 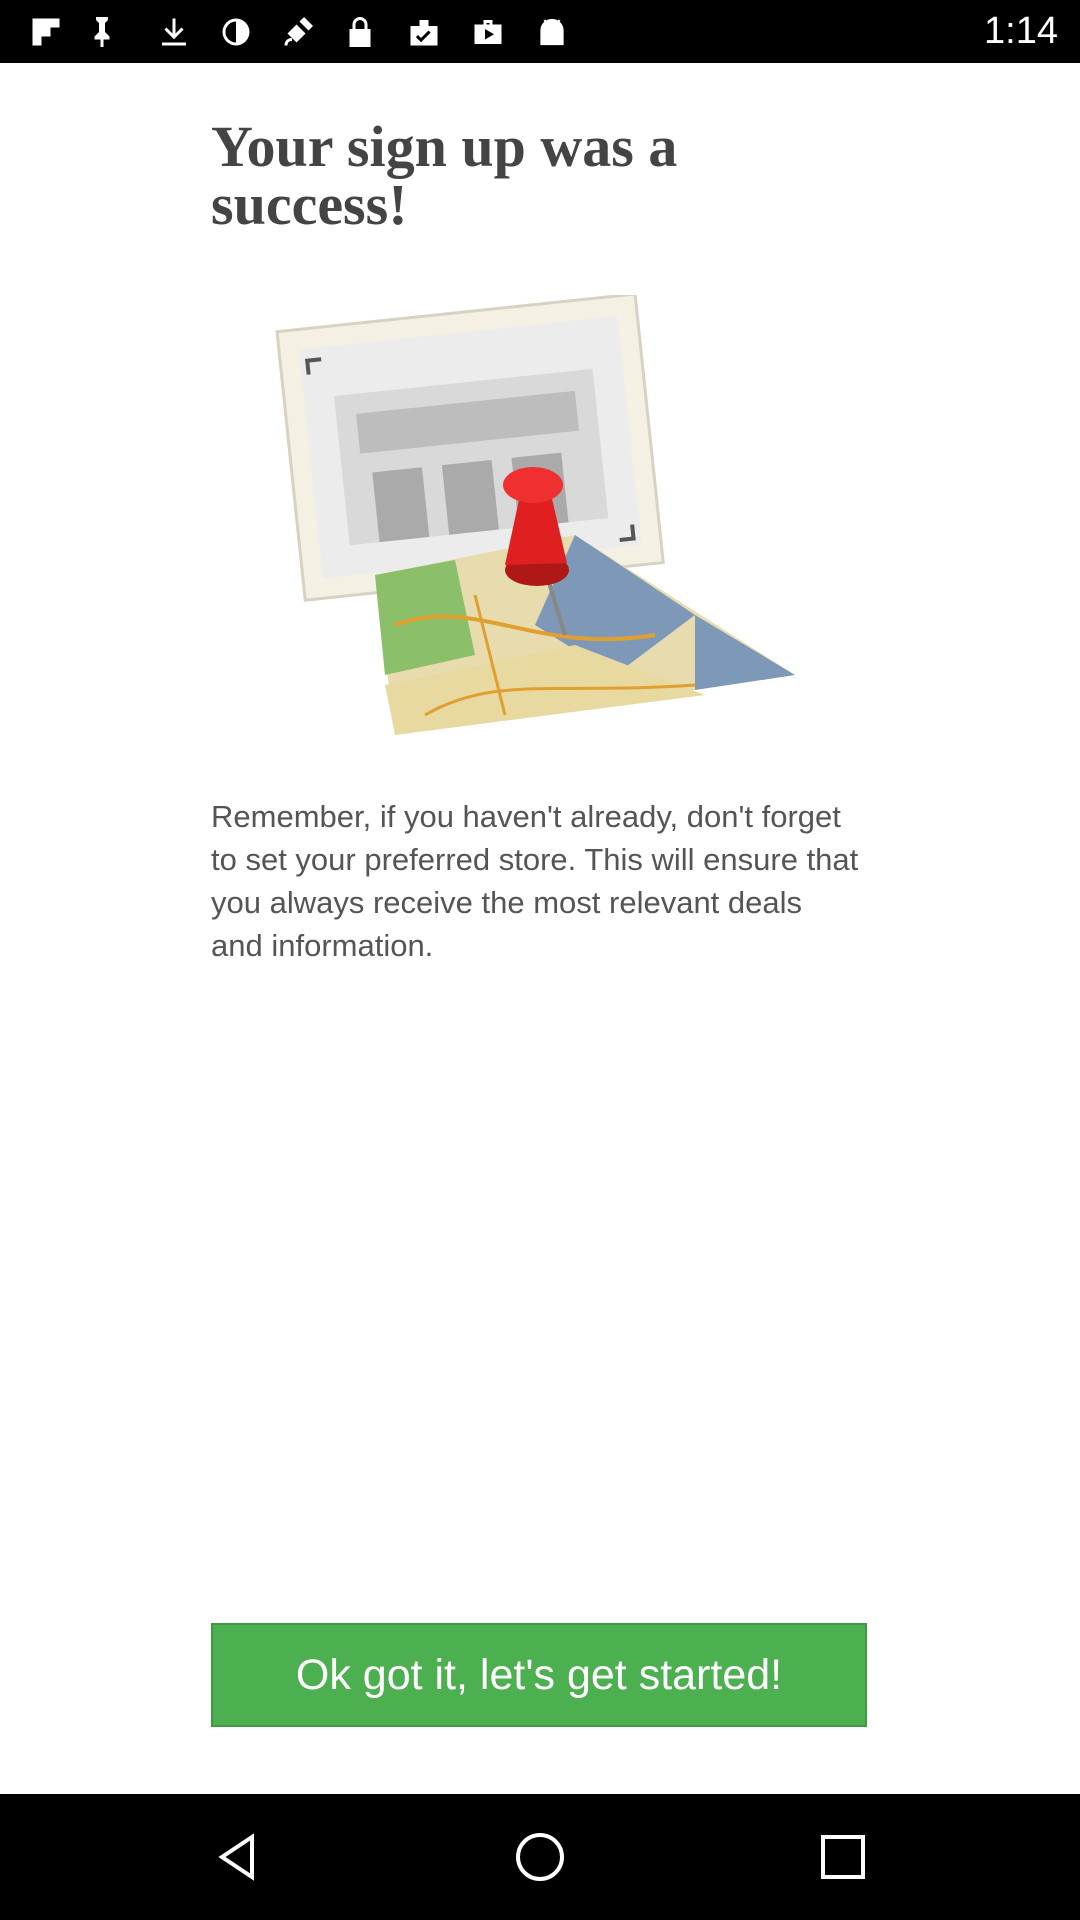 What do you see at coordinates (298, 32) in the screenshot?
I see `satellite-icon` at bounding box center [298, 32].